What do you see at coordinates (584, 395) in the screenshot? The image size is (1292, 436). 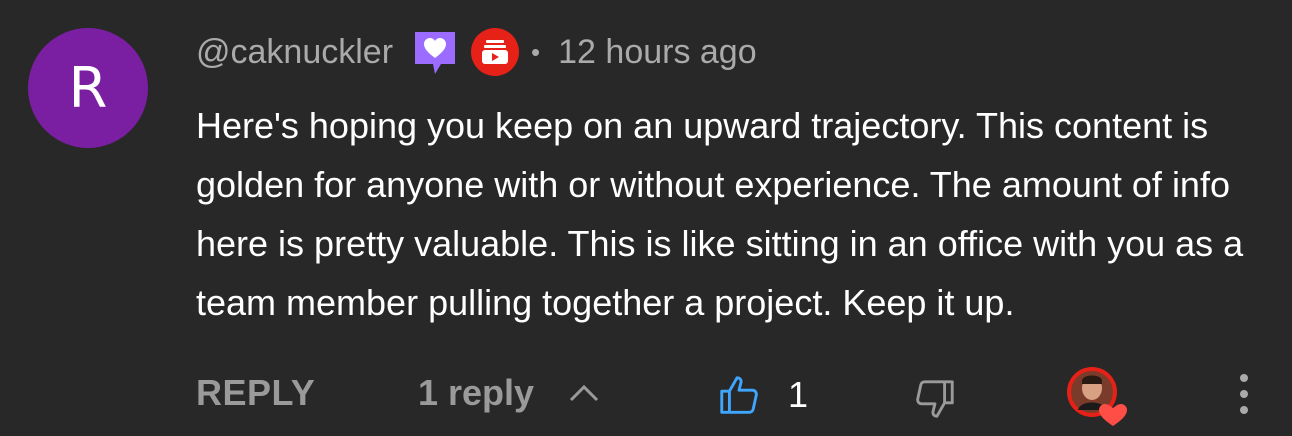 I see `chevron-up-icon` at bounding box center [584, 395].